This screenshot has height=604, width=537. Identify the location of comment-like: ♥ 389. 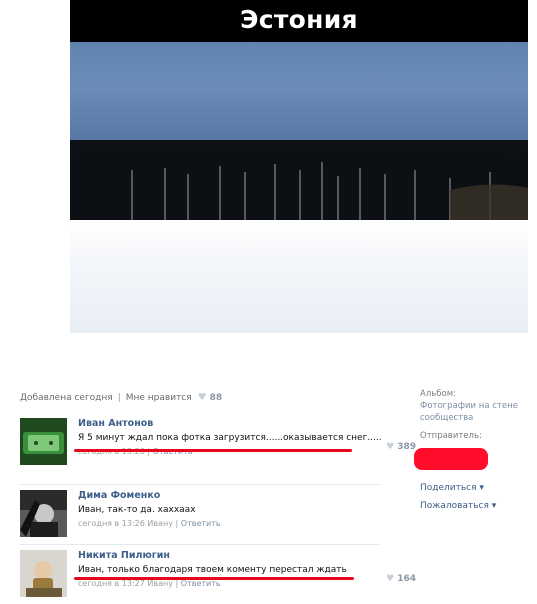
(401, 447).